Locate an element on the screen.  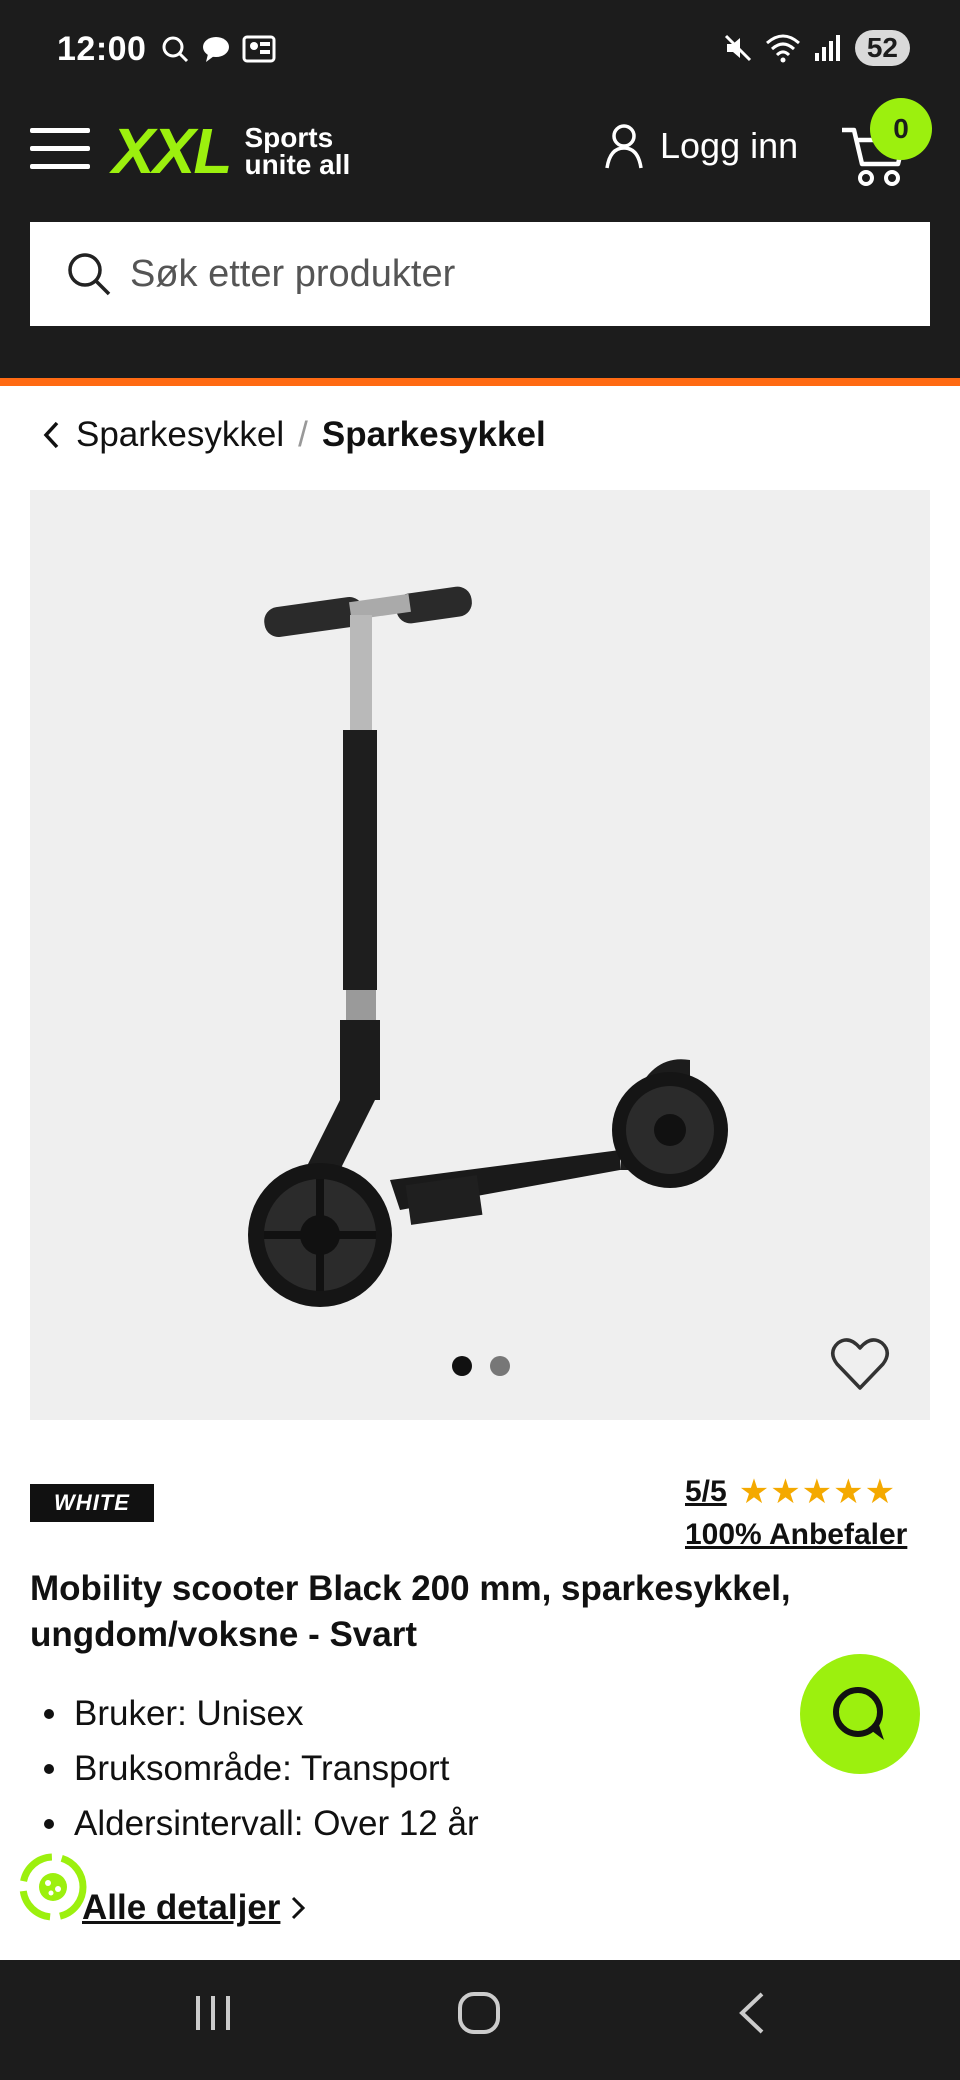
logo-tagline: Sports unite all is located at coordinates (297, 152).